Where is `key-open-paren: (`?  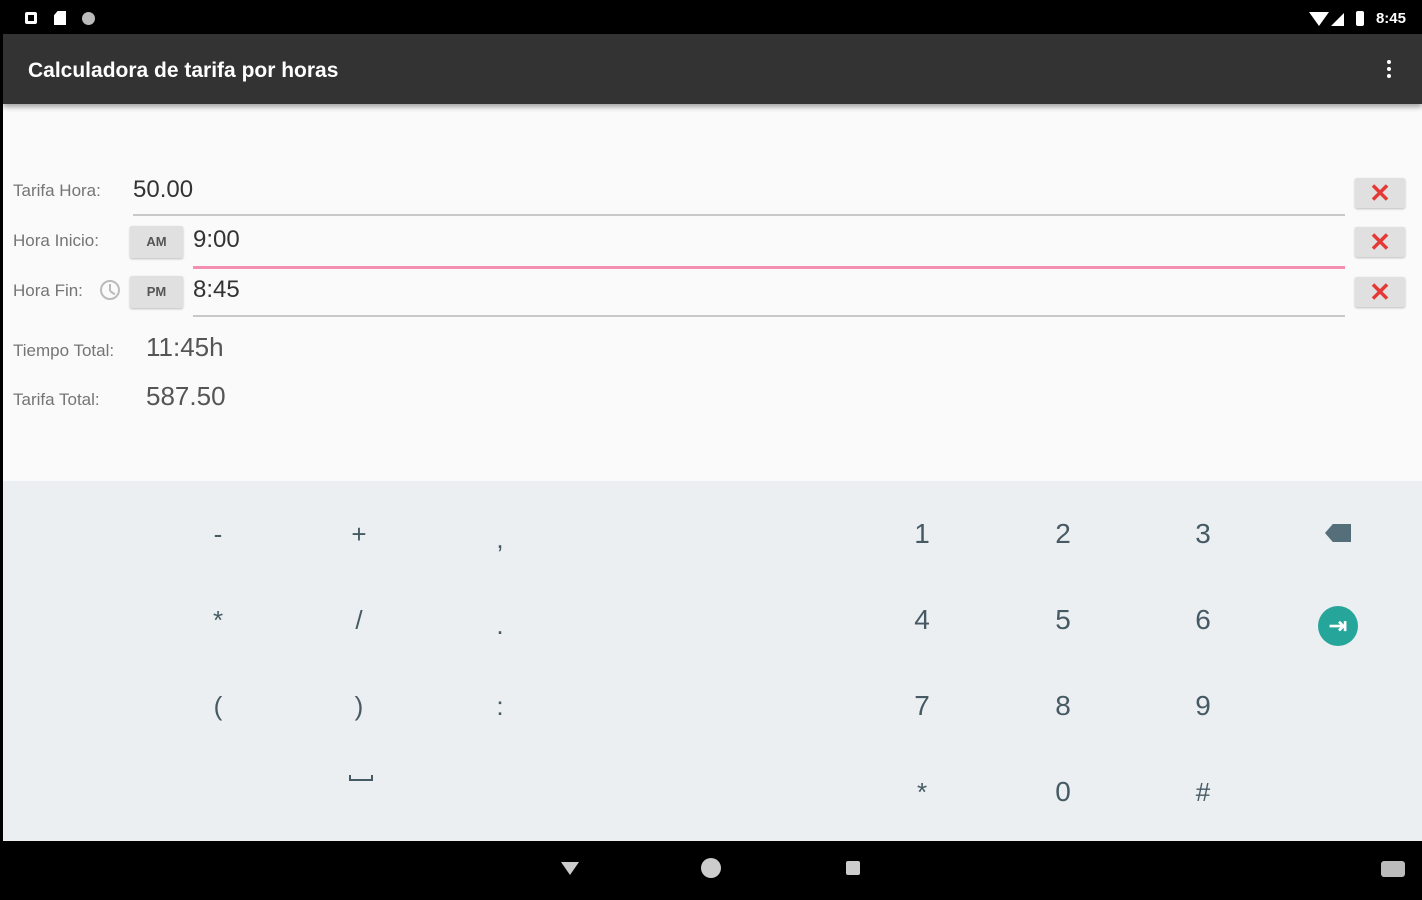
key-open-paren: ( is located at coordinates (218, 706).